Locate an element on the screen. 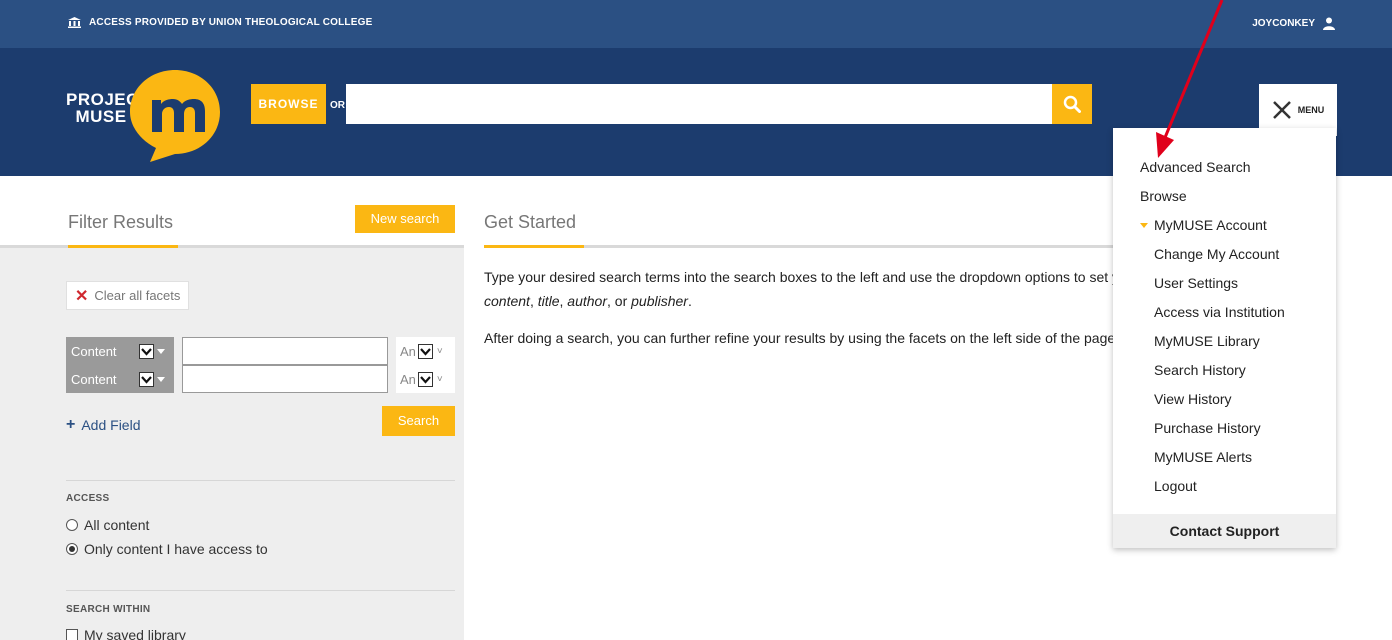 This screenshot has width=1392, height=640. add-field-link: + Add Field is located at coordinates (103, 425).